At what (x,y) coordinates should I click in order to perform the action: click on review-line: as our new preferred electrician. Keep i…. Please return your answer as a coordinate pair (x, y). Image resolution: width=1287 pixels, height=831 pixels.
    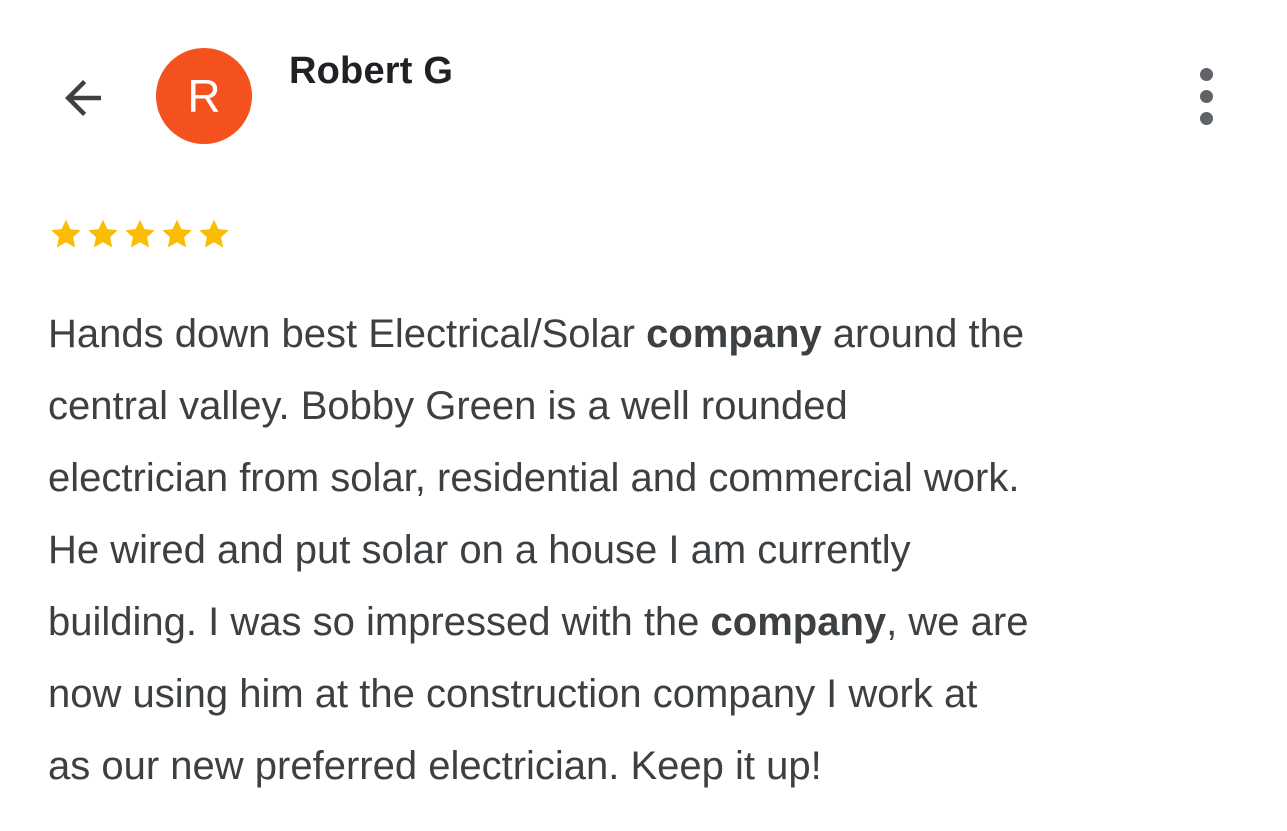
    Looking at the image, I should click on (648, 766).